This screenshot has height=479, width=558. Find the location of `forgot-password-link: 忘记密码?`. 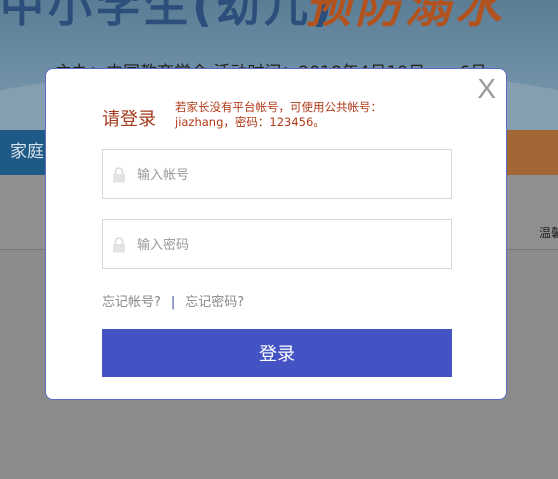

forgot-password-link: 忘记密码? is located at coordinates (214, 302).